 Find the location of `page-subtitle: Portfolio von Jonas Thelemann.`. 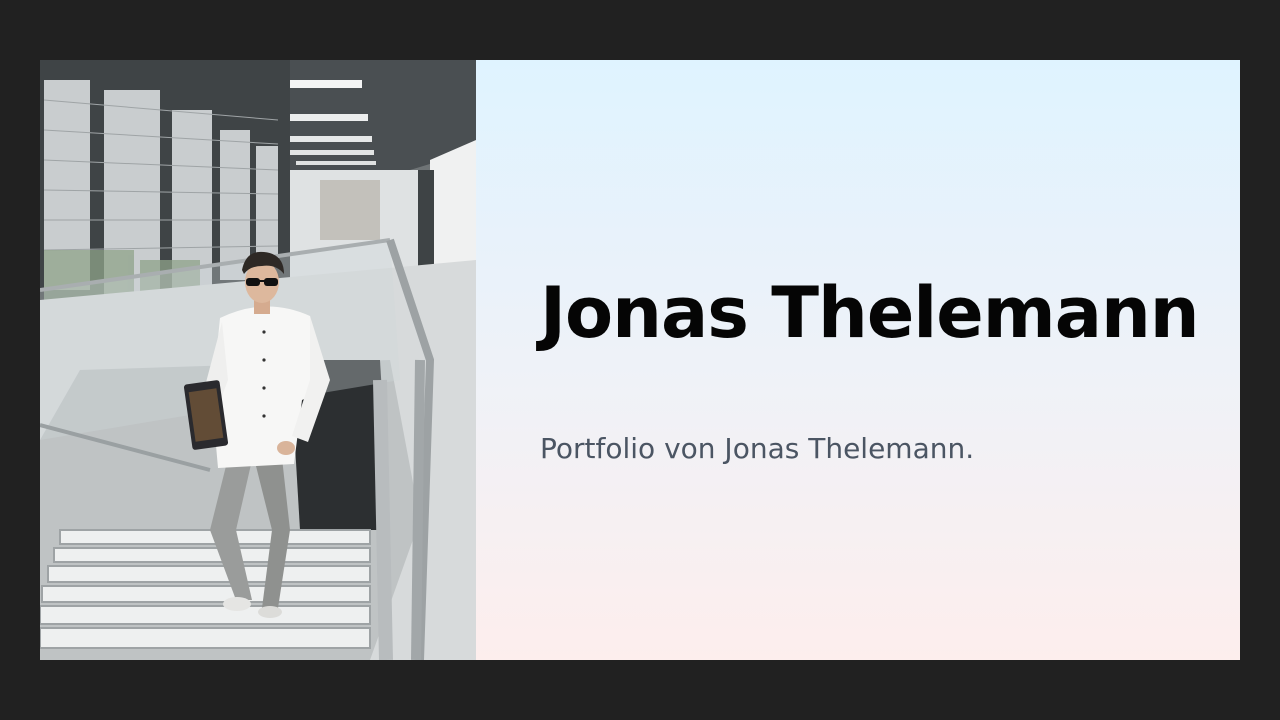

page-subtitle: Portfolio von Jonas Thelemann. is located at coordinates (757, 448).